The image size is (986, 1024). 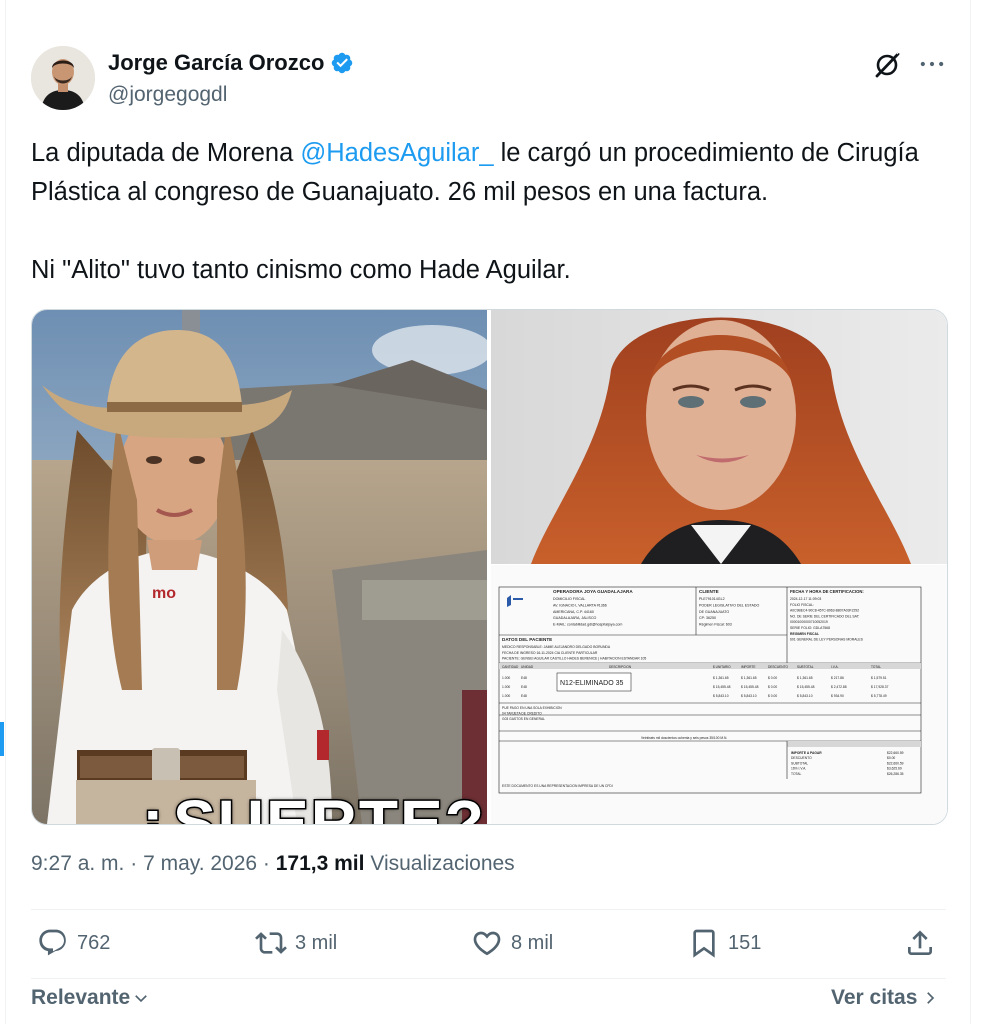 I want to click on invoice-cert-title: FECHA Y HORA DE CERTIFICACION:, so click(x=827, y=591).